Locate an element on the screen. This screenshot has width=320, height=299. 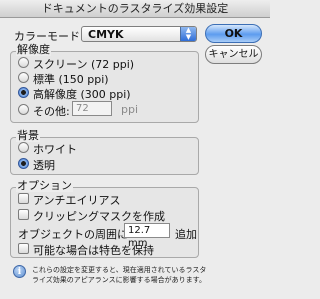
ppi-unit-label: ppi is located at coordinates (130, 109).